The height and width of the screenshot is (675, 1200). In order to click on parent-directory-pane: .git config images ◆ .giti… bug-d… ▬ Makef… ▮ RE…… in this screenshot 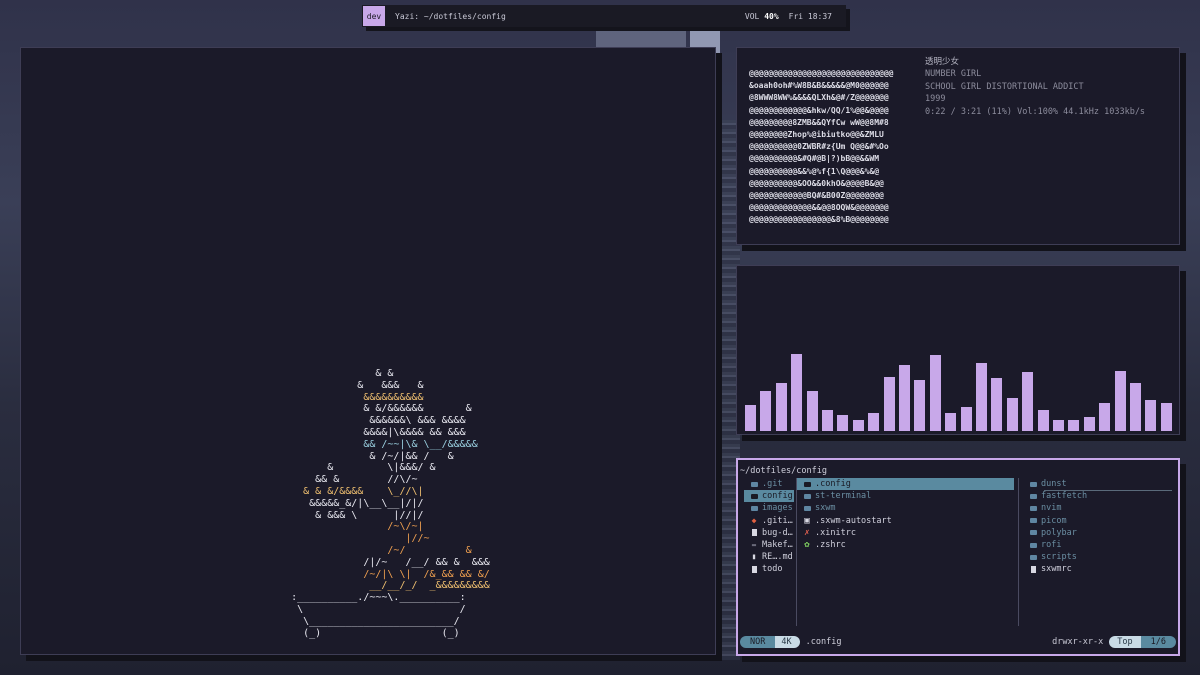, I will do `click(769, 527)`.